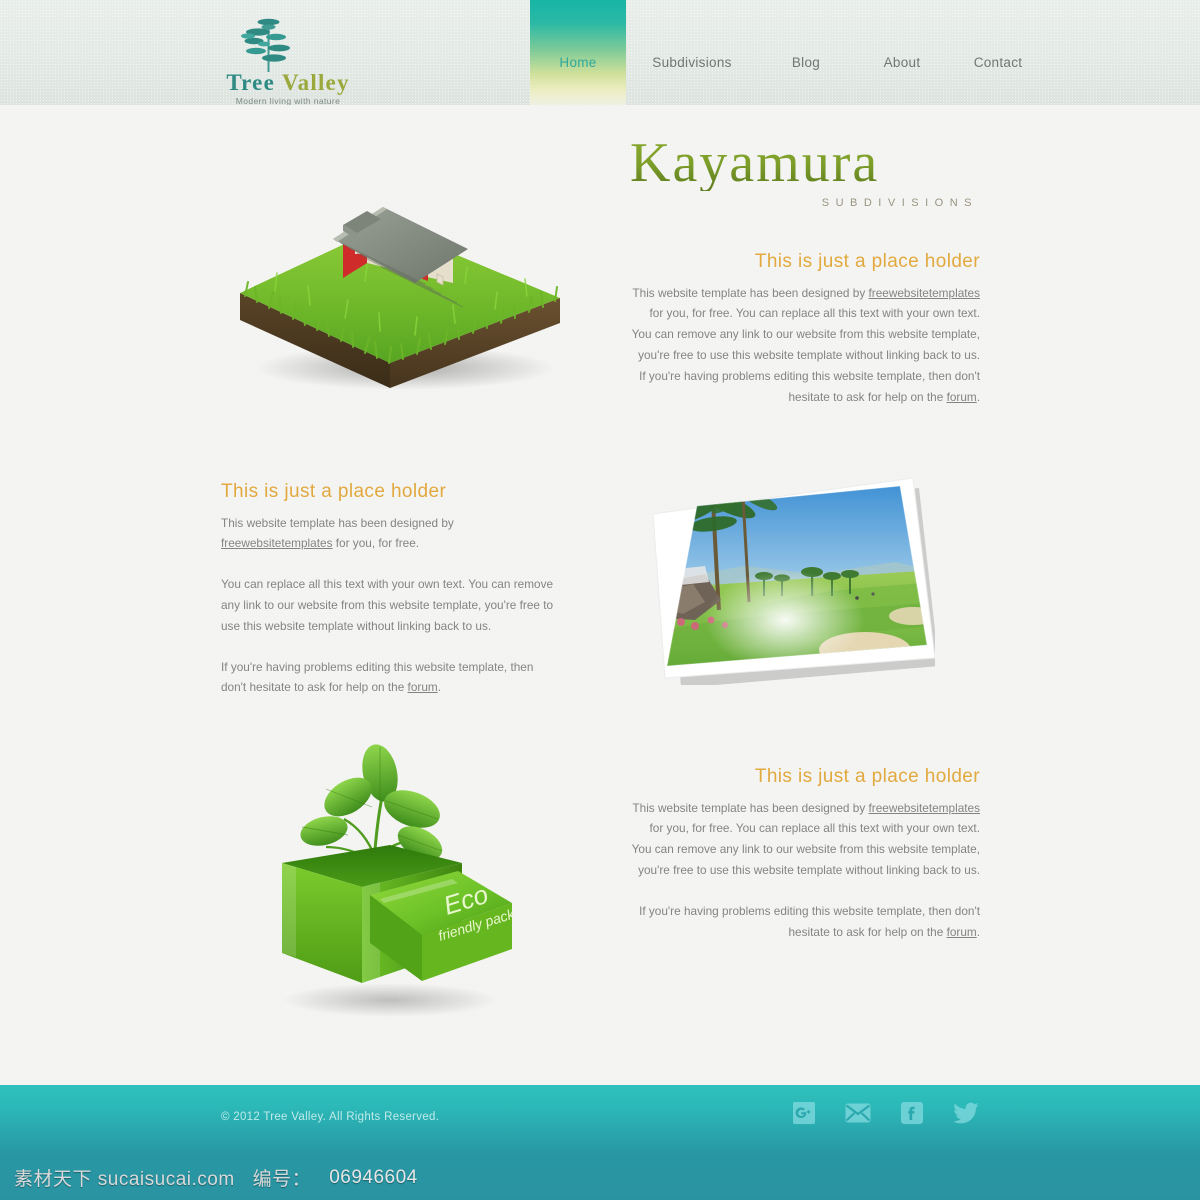  What do you see at coordinates (315, 82) in the screenshot?
I see `logo-word-secondary: Valley` at bounding box center [315, 82].